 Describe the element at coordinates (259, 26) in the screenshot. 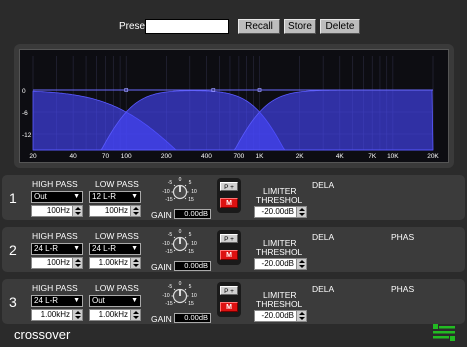

I see `recall-button: Recall` at that location.